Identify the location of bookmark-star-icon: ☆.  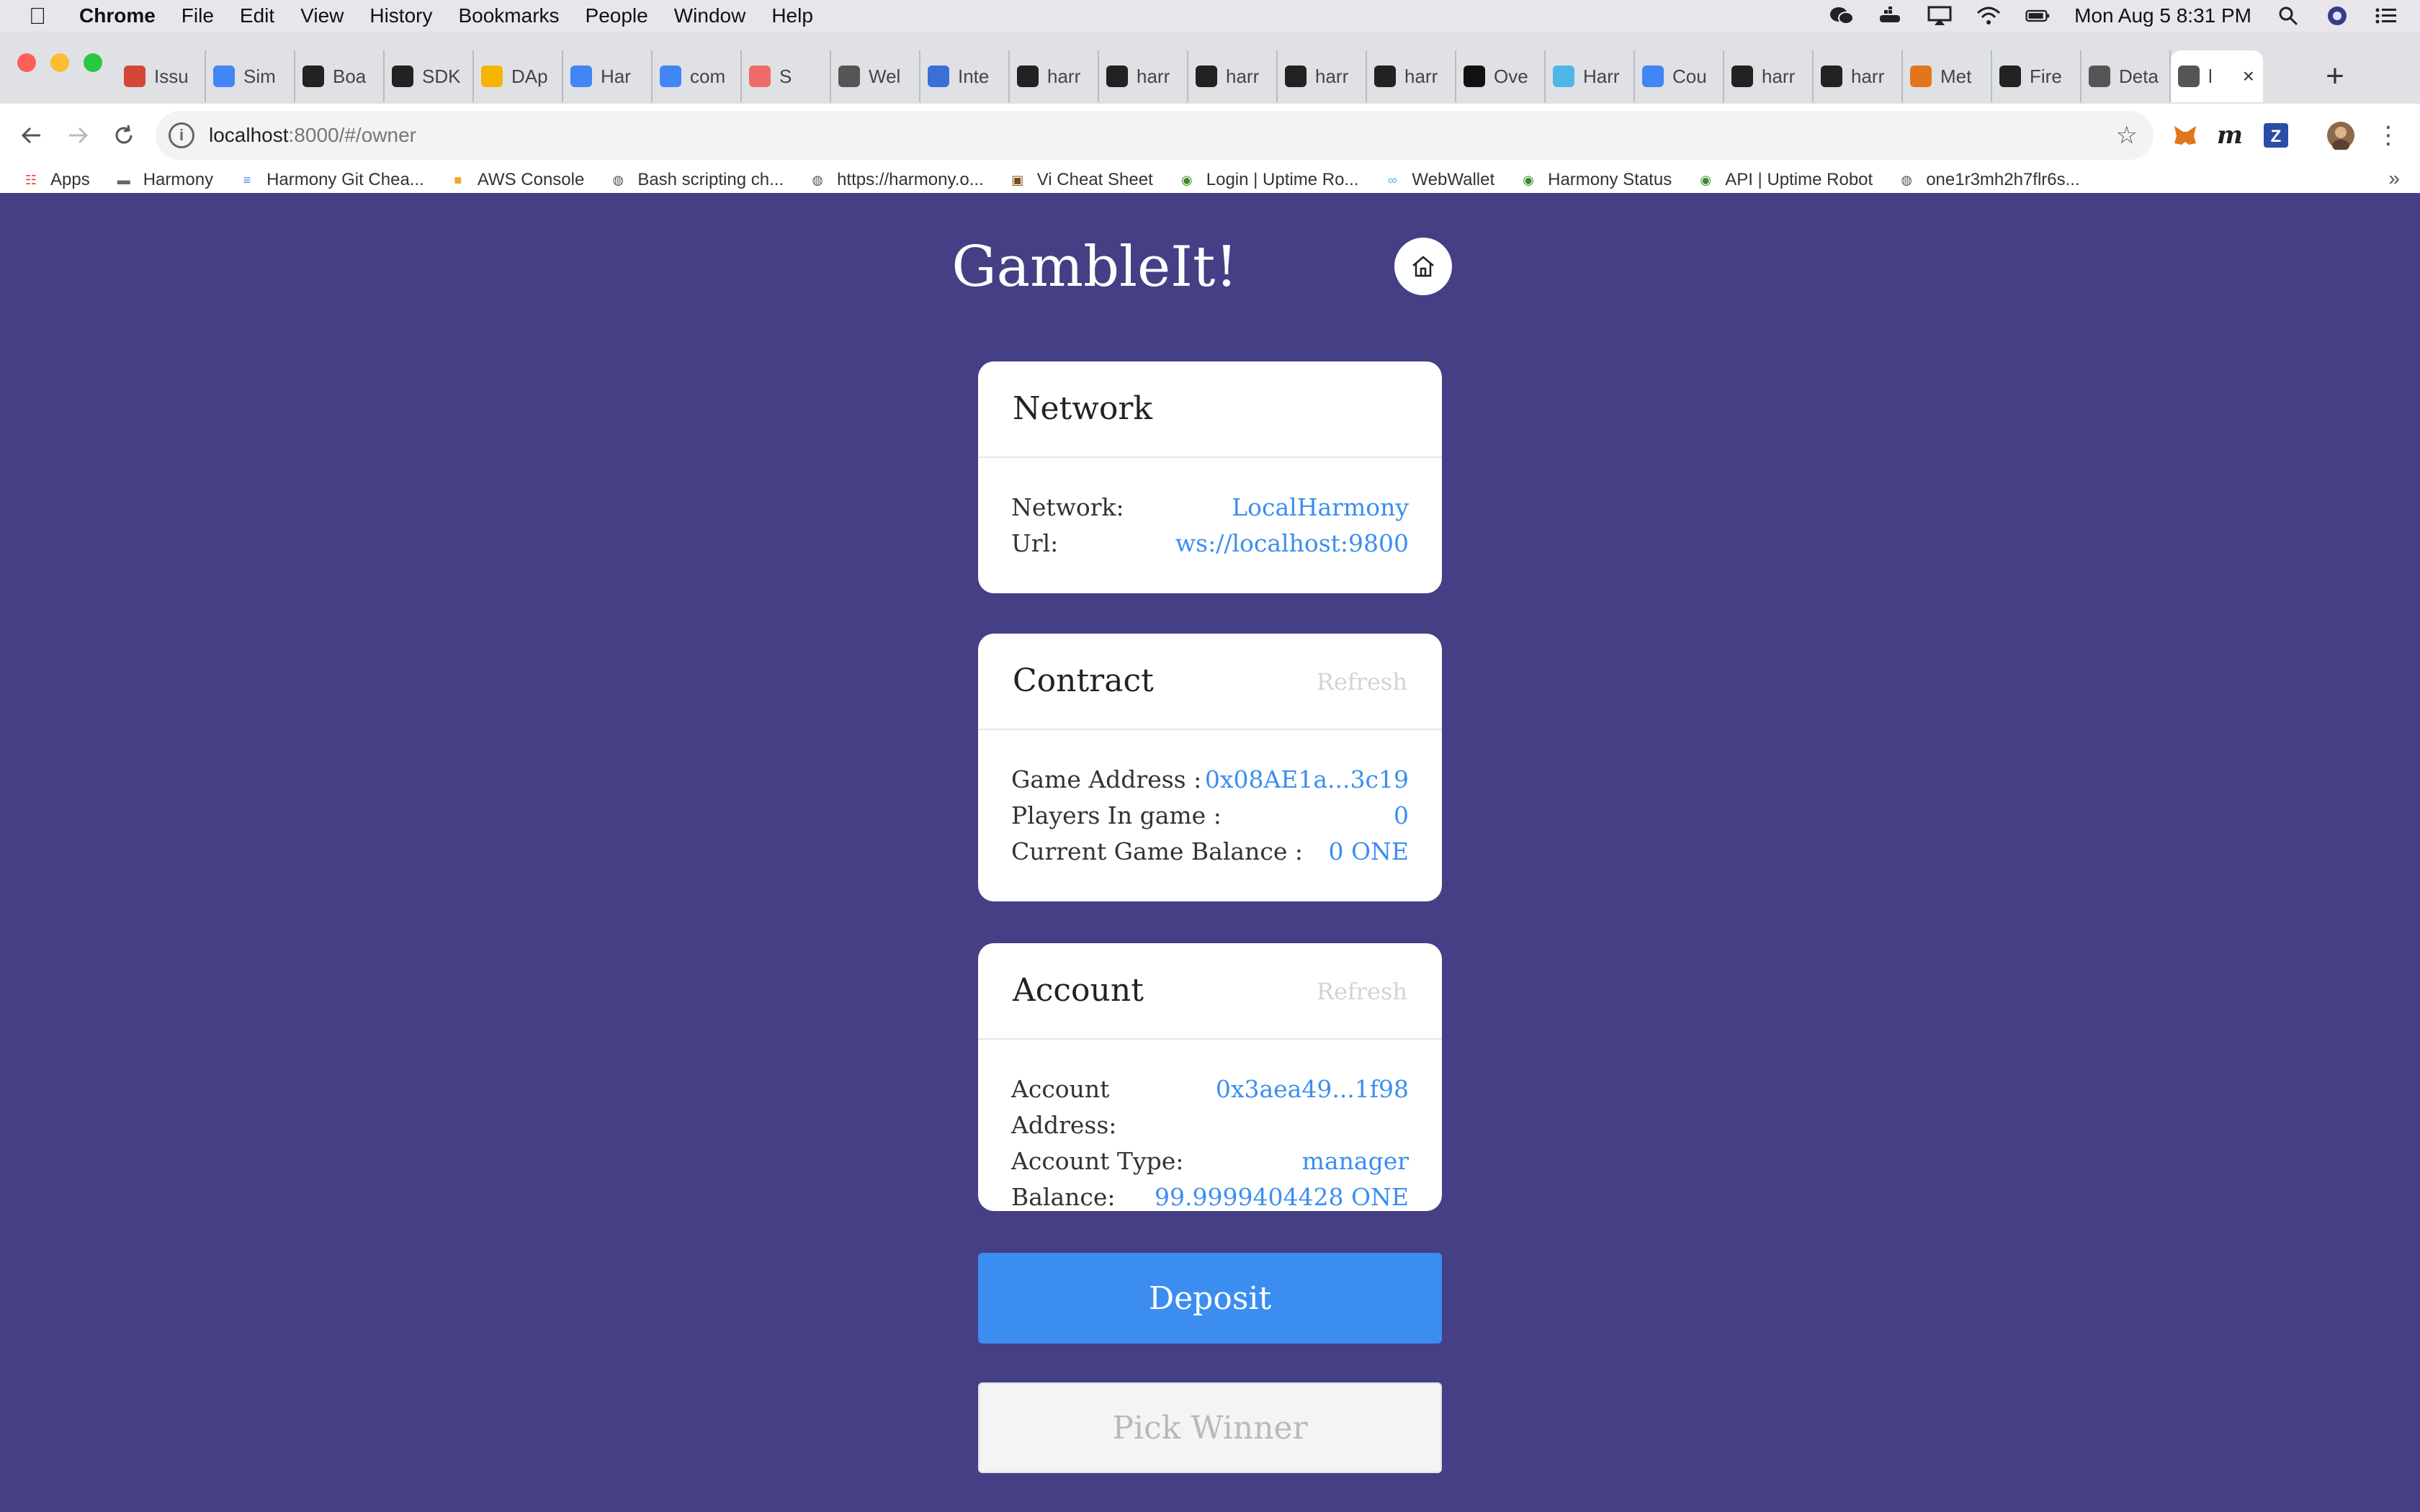
(2127, 135).